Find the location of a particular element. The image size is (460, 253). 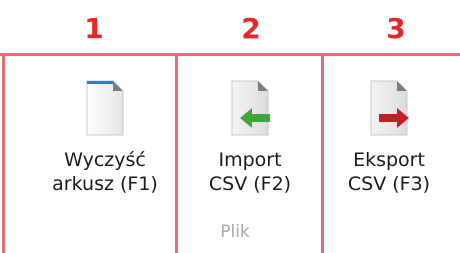

callout-number-1: 1 is located at coordinates (94, 28).